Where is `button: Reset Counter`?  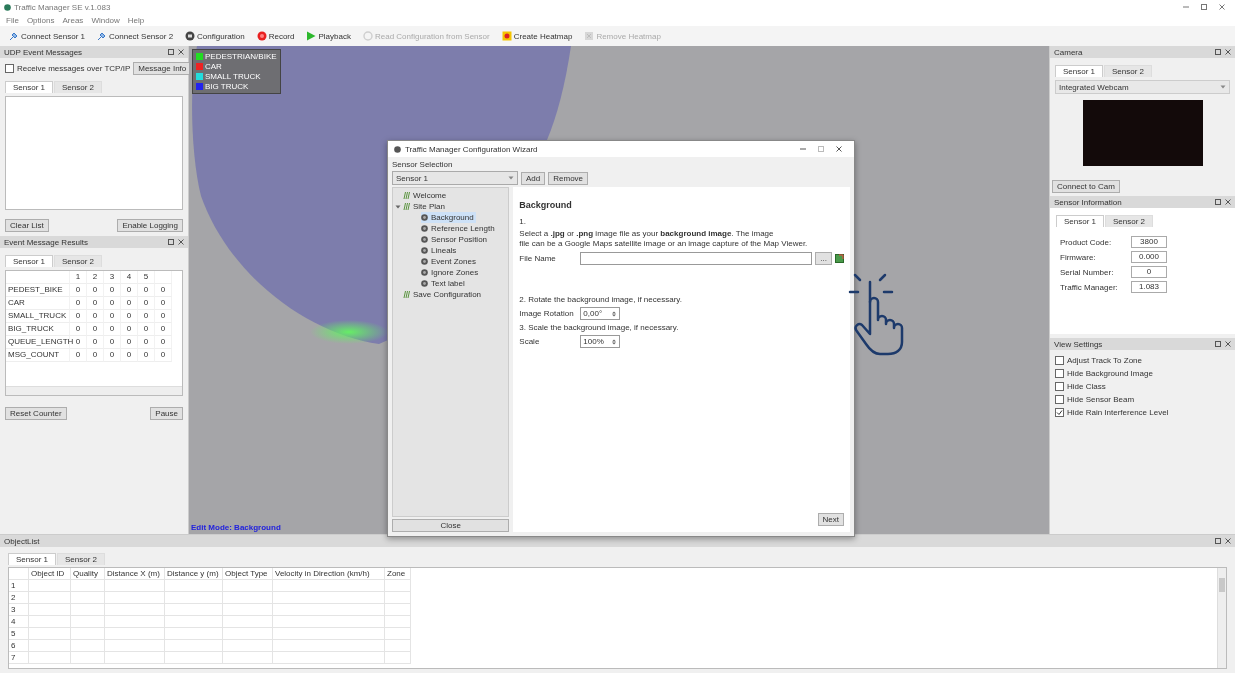
button: Reset Counter is located at coordinates (36, 413).